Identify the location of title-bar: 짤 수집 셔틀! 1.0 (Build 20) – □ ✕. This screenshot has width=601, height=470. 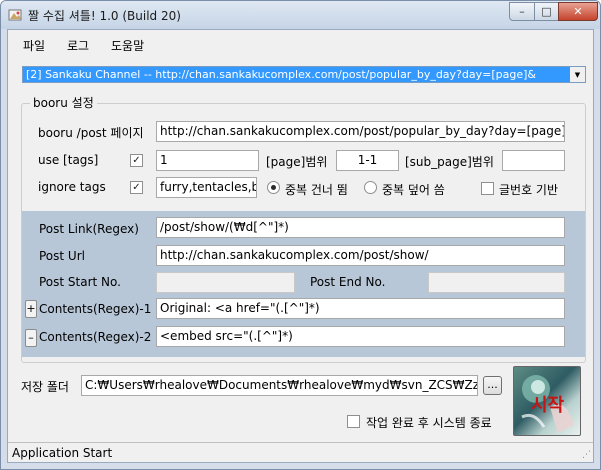
(300, 15).